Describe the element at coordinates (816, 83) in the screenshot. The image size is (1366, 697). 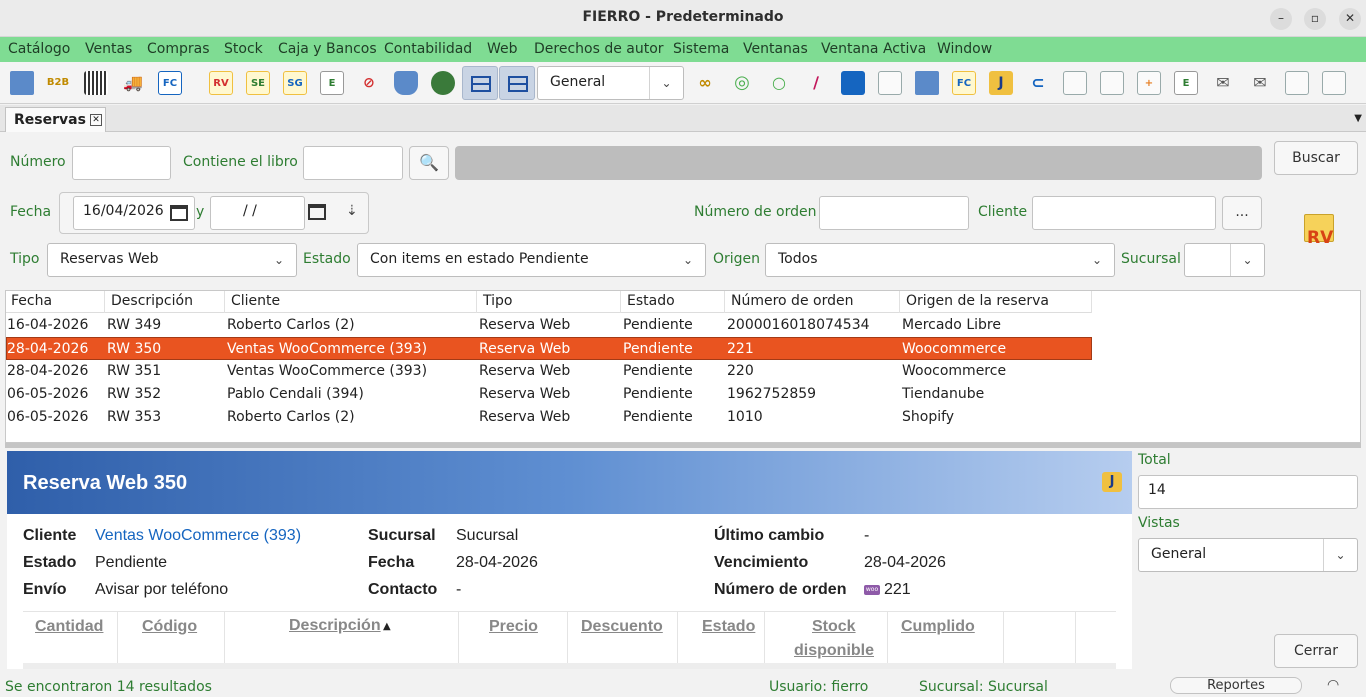
I see `eraser-icon: ∕` at that location.